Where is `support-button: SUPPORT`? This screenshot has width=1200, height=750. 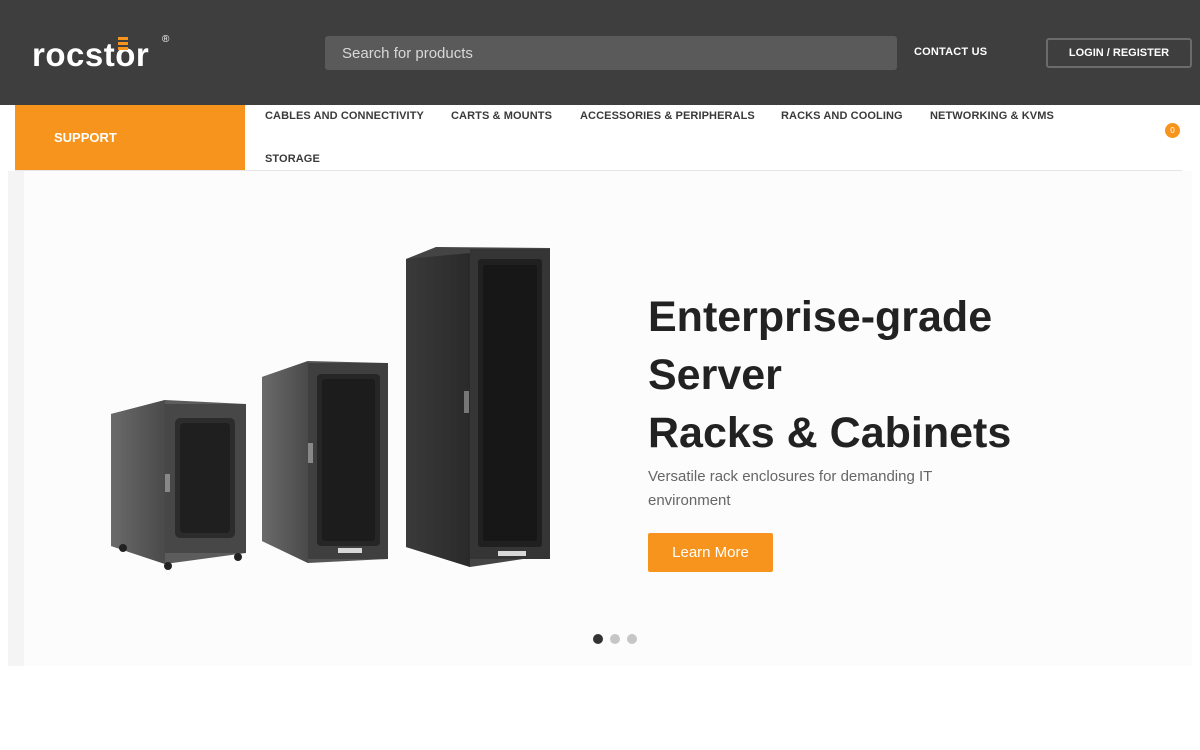
support-button: SUPPORT is located at coordinates (130, 137).